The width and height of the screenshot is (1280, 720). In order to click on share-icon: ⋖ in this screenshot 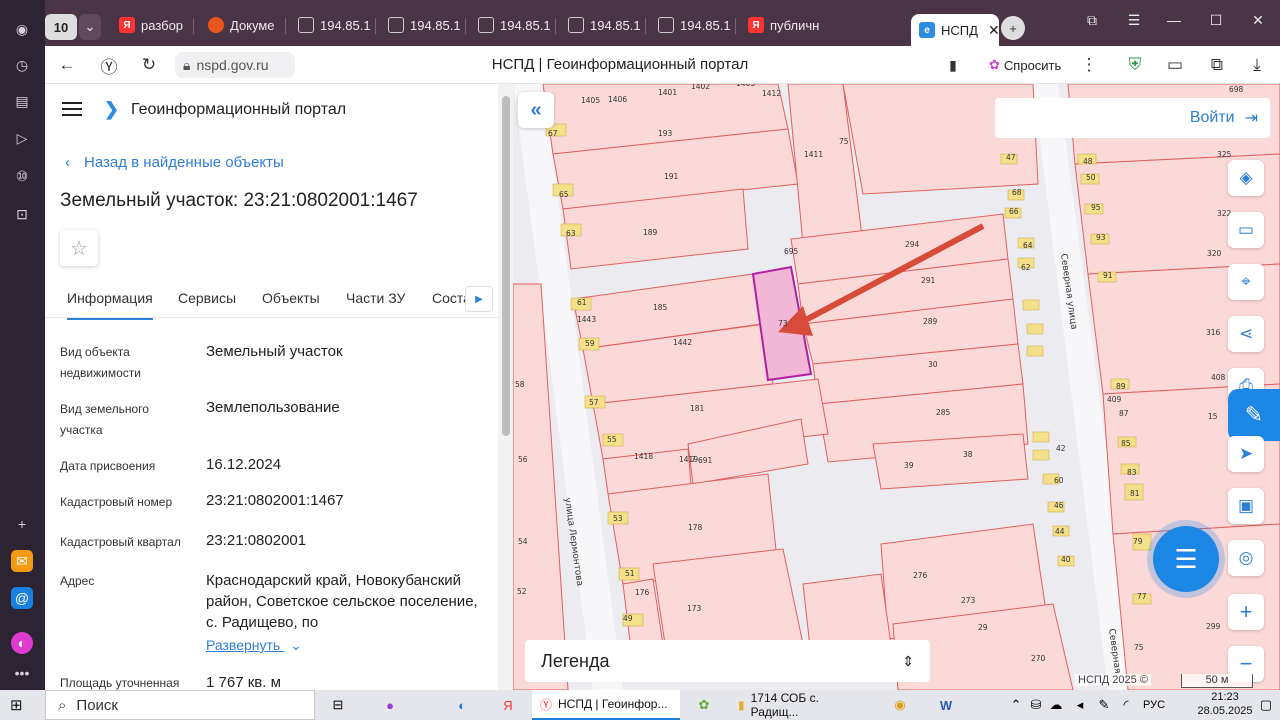, I will do `click(1246, 334)`.